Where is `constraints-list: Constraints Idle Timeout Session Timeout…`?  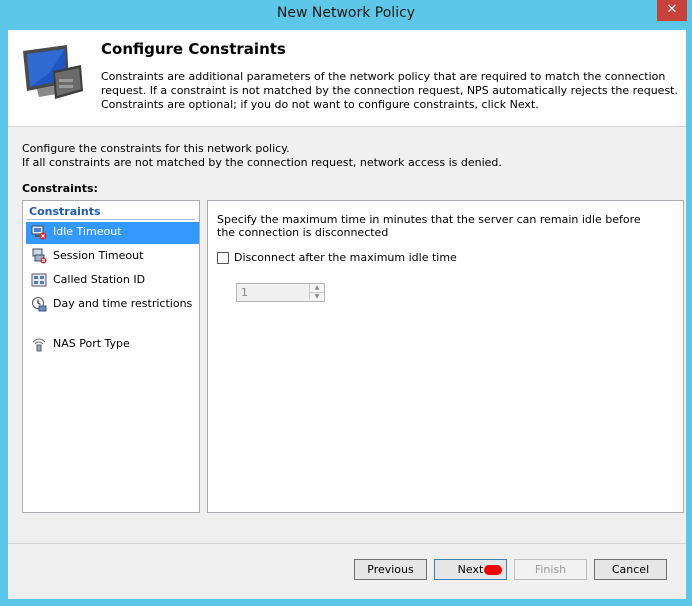 constraints-list: Constraints Idle Timeout Session Timeout… is located at coordinates (111, 356).